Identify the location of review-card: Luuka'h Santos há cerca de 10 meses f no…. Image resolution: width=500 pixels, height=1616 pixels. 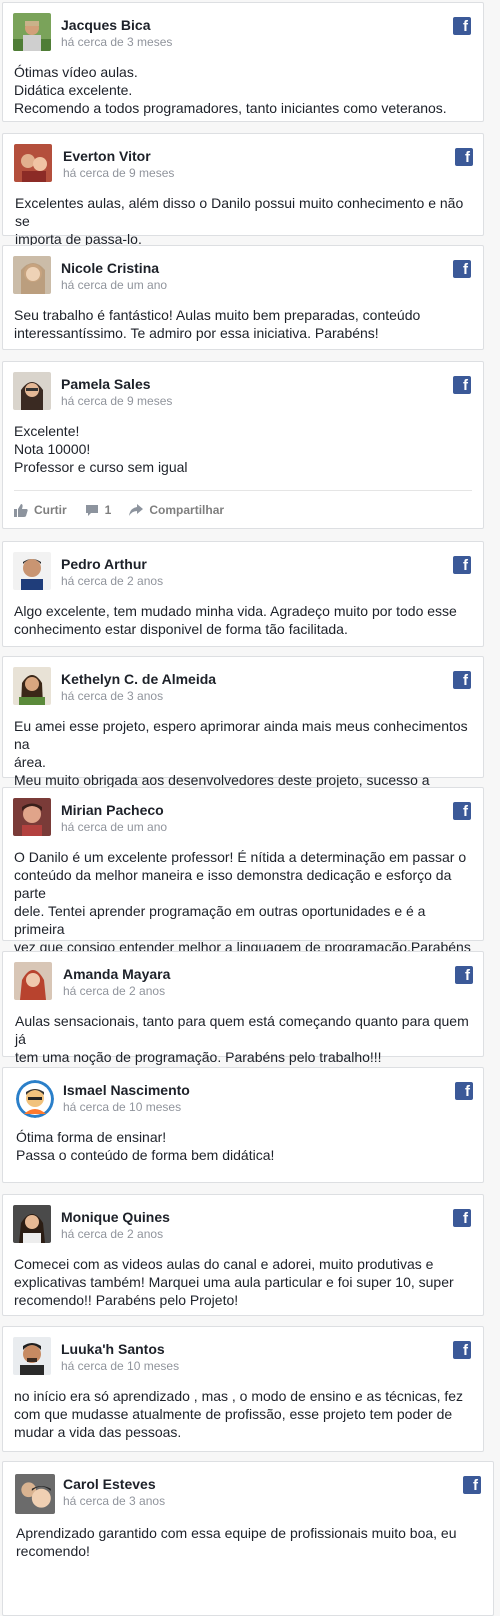
(243, 1389).